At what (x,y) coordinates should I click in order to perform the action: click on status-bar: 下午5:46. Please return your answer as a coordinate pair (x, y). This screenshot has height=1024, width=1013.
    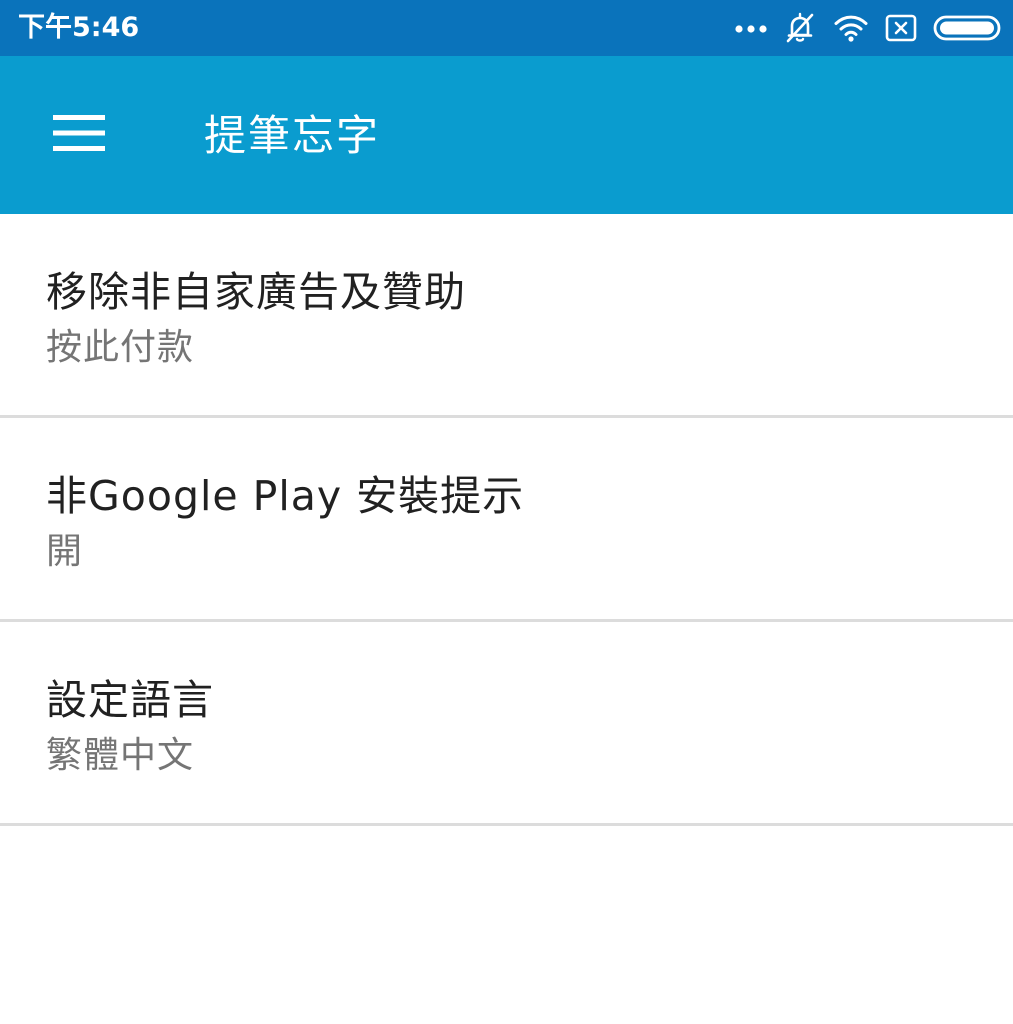
    Looking at the image, I should click on (506, 28).